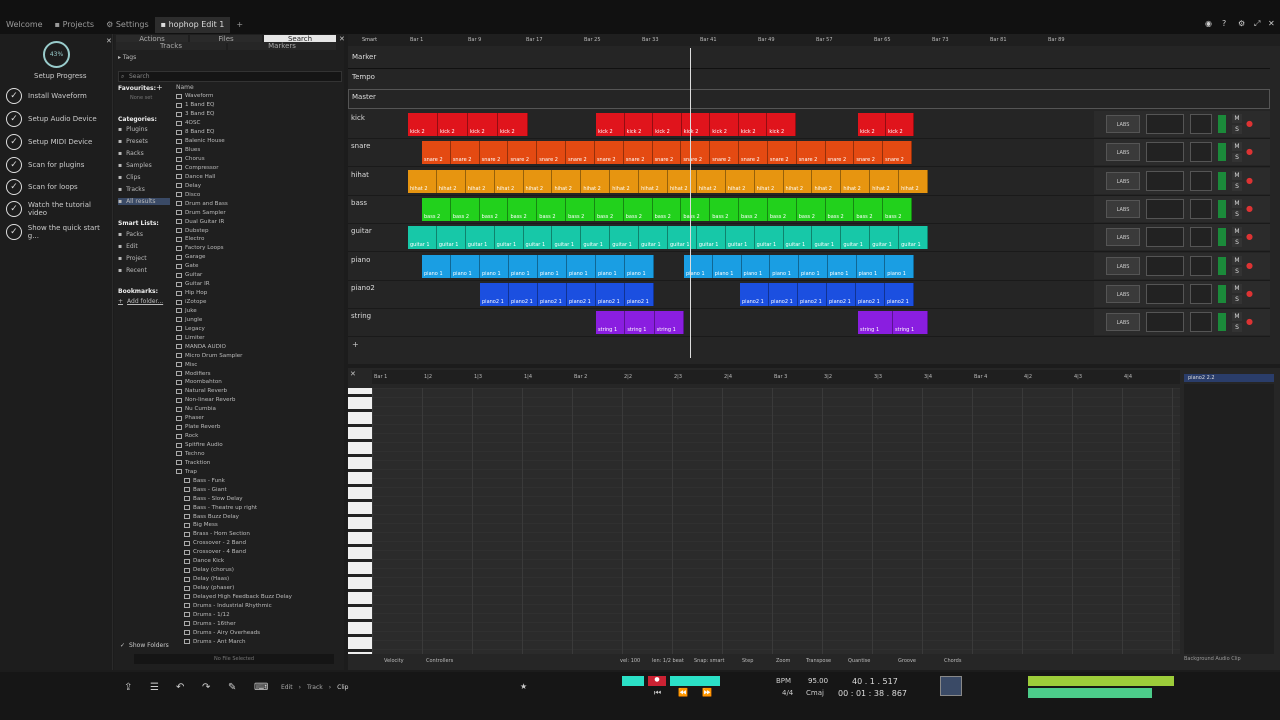  Describe the element at coordinates (369, 40) in the screenshot. I see `smart-toggle: Smart` at that location.